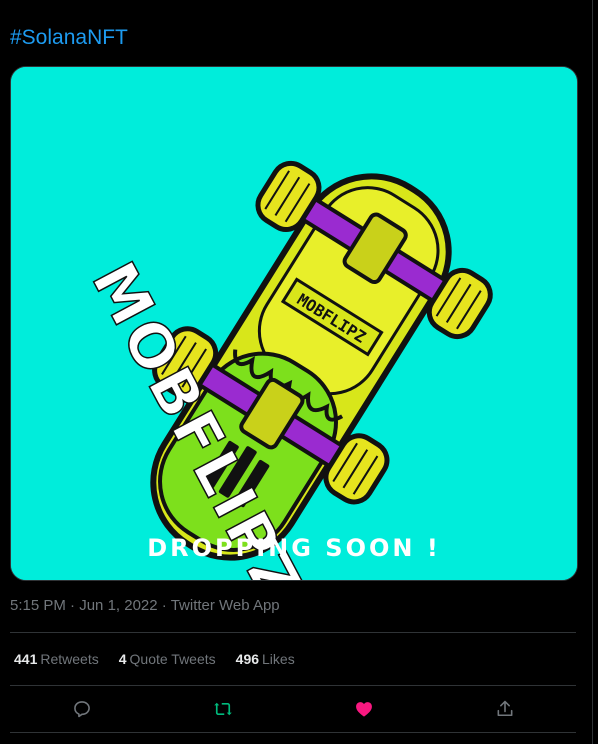 This screenshot has height=744, width=598. I want to click on artwork-caption: DROPPING SOON !, so click(294, 548).